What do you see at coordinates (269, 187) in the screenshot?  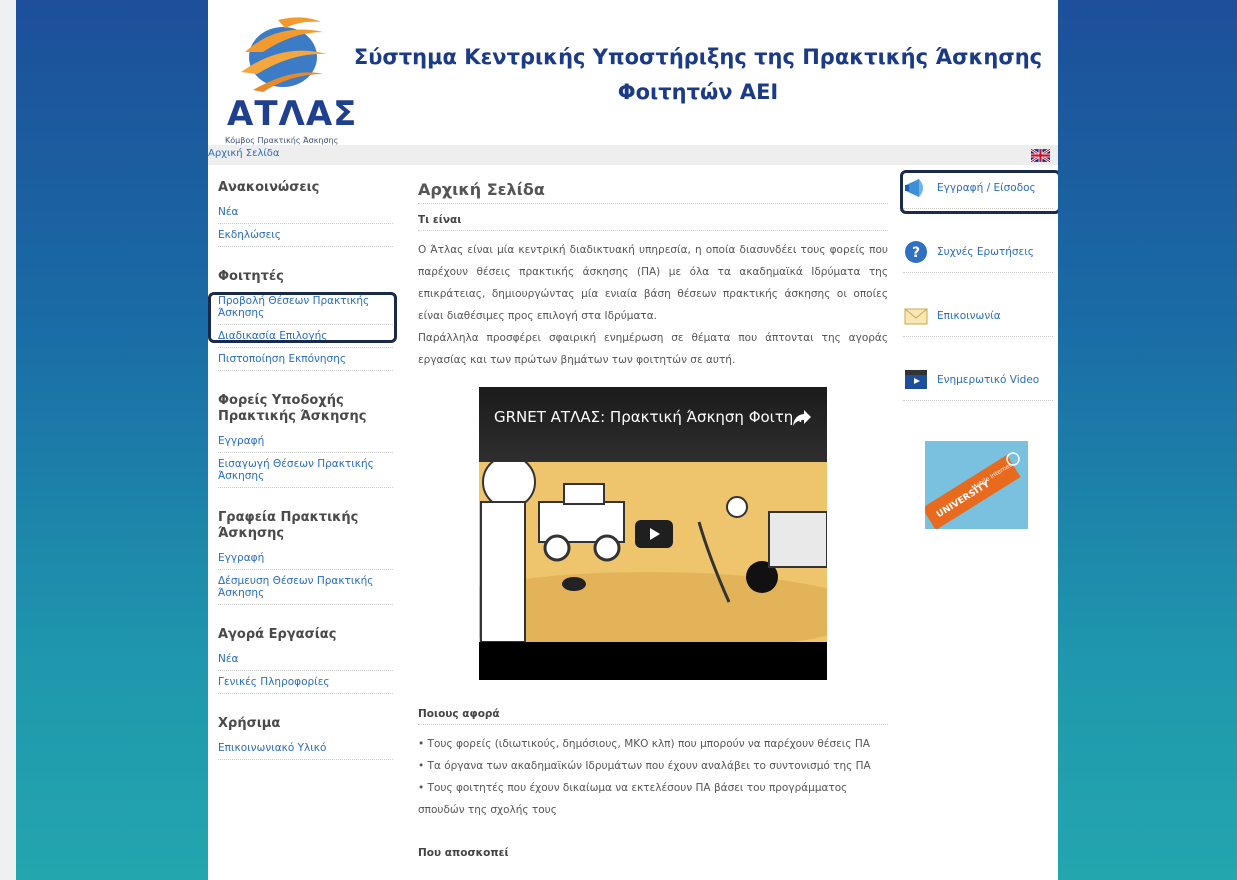 I see `sidebar-heading: Ανακοινώσεις` at bounding box center [269, 187].